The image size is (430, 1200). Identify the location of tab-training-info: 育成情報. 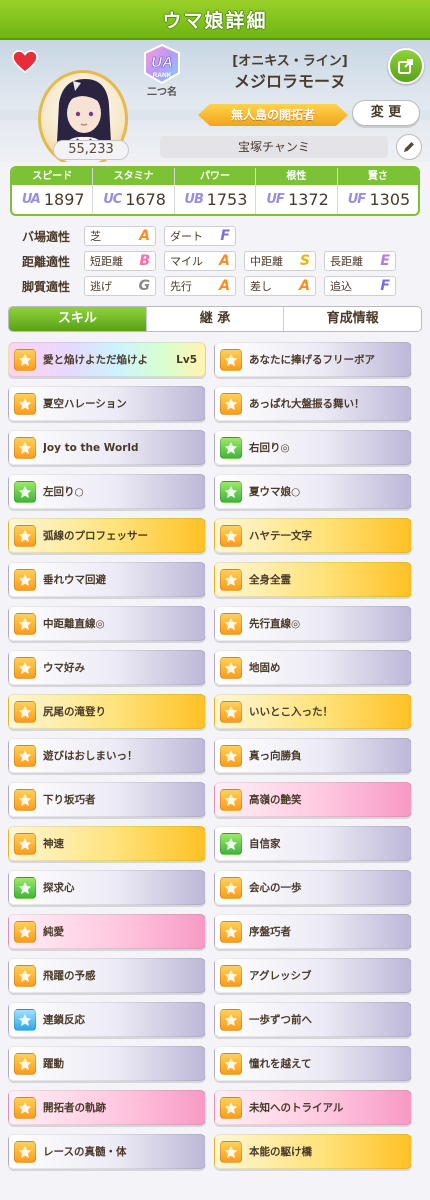
(352, 319).